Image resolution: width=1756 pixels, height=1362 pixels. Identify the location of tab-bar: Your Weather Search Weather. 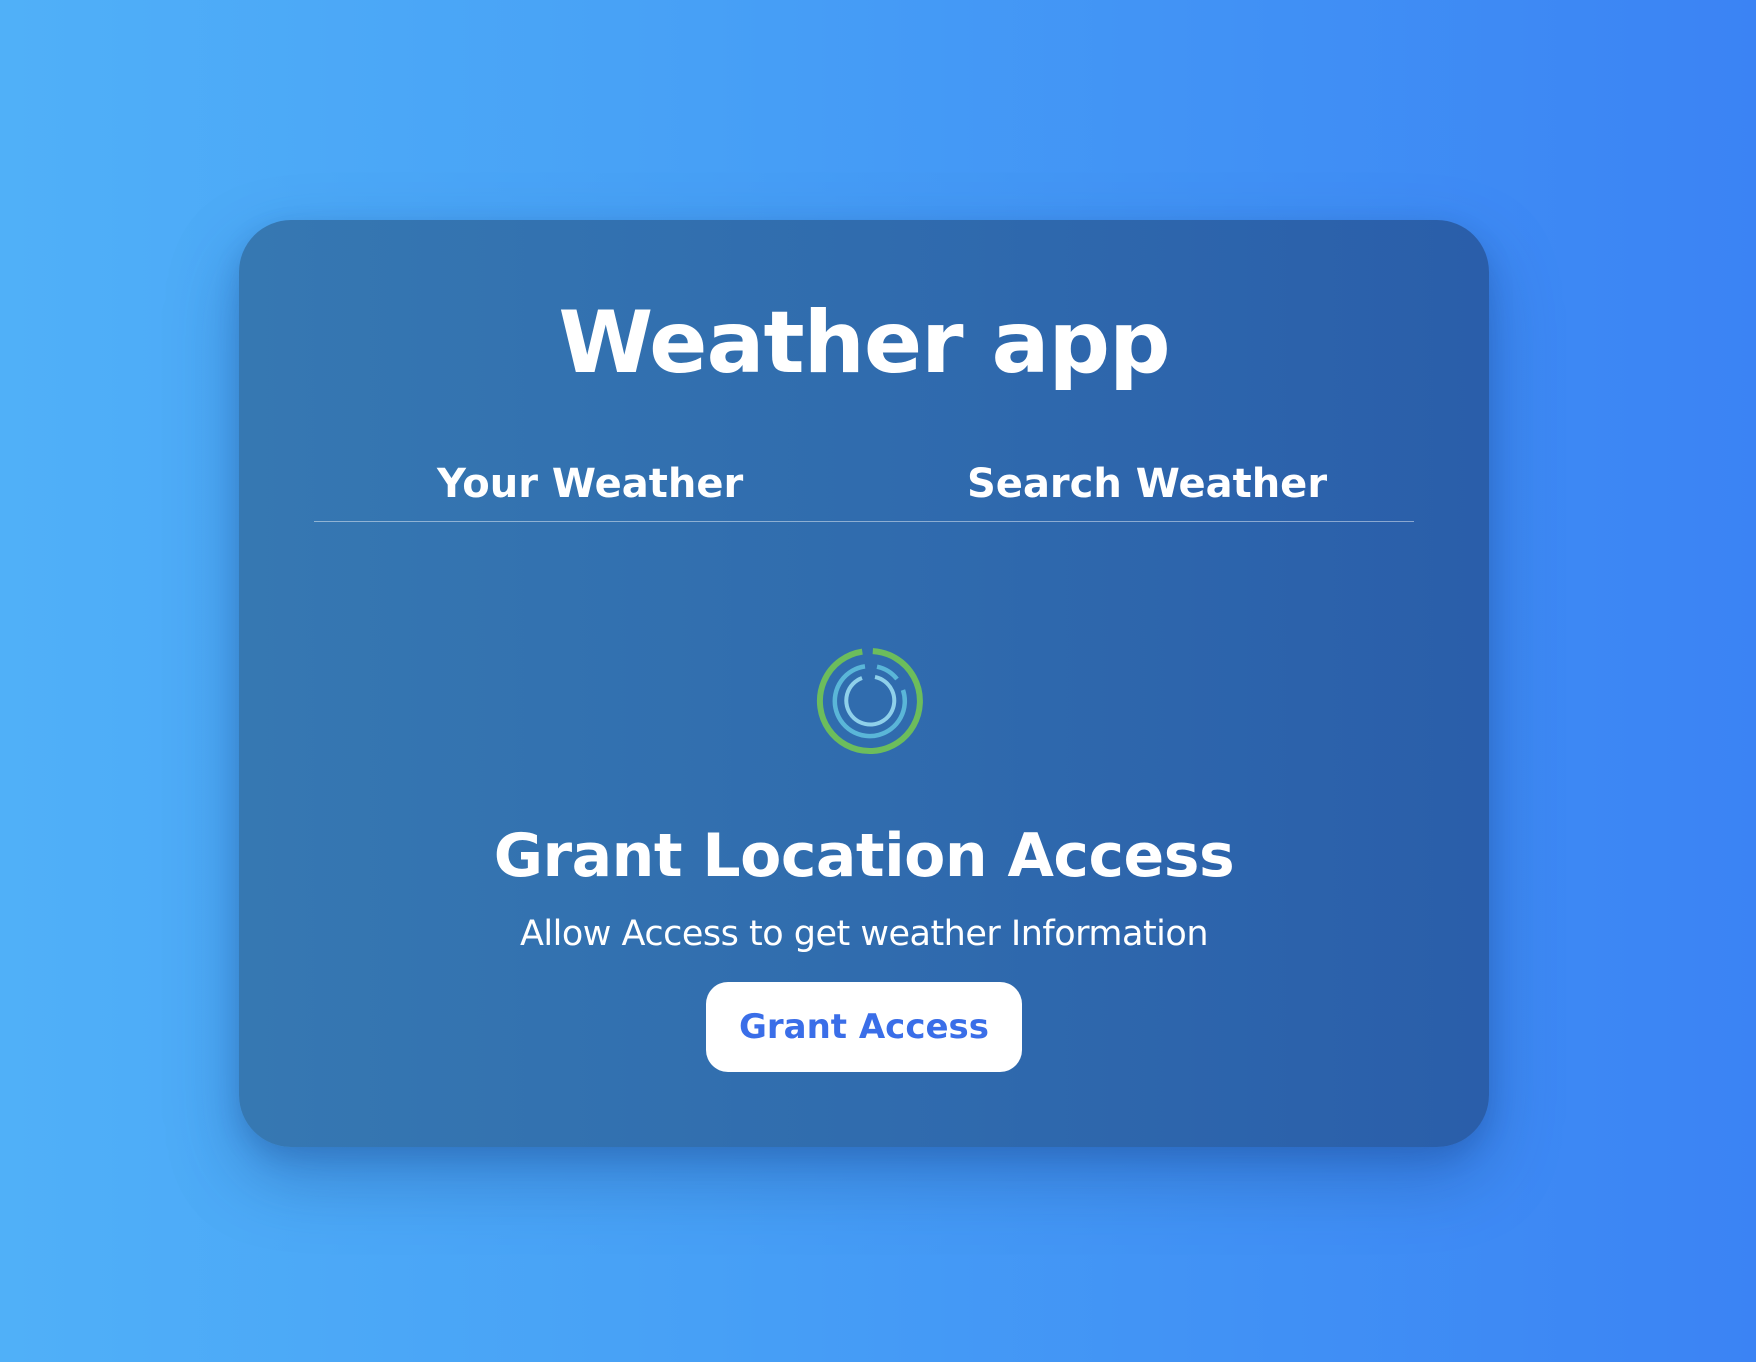
(864, 491).